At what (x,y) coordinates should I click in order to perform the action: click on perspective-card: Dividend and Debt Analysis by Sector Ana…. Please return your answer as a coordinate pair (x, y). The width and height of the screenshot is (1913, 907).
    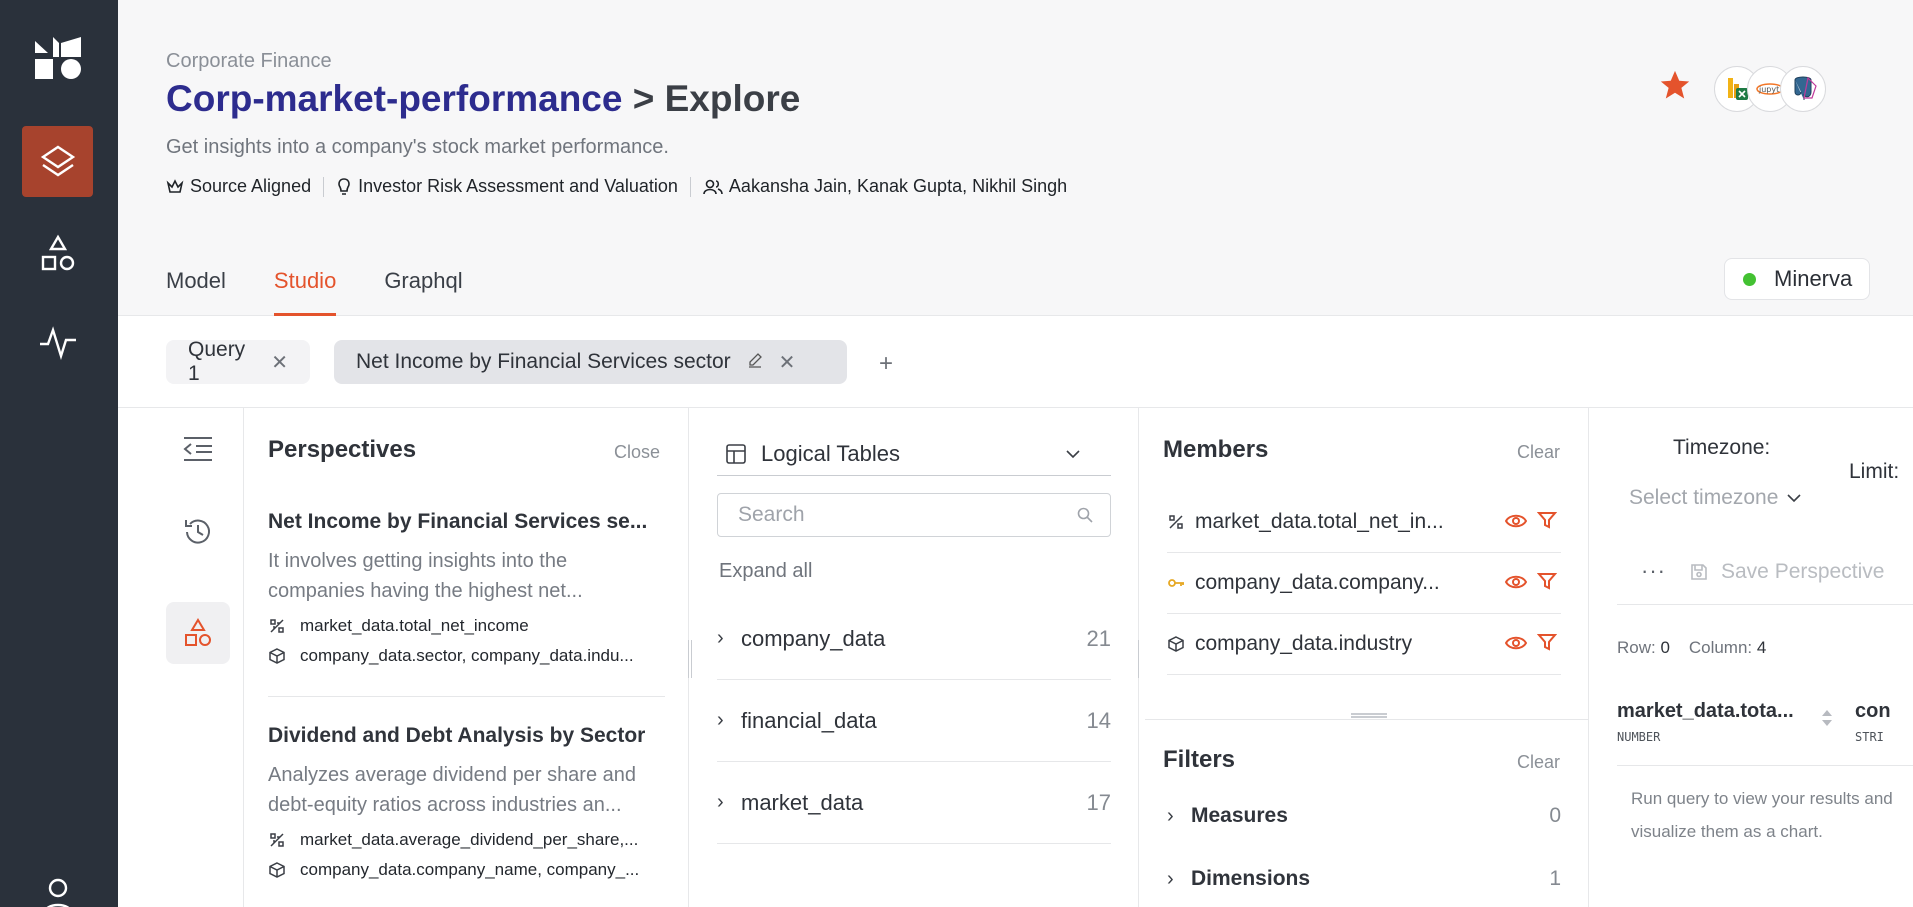
    Looking at the image, I should click on (466, 802).